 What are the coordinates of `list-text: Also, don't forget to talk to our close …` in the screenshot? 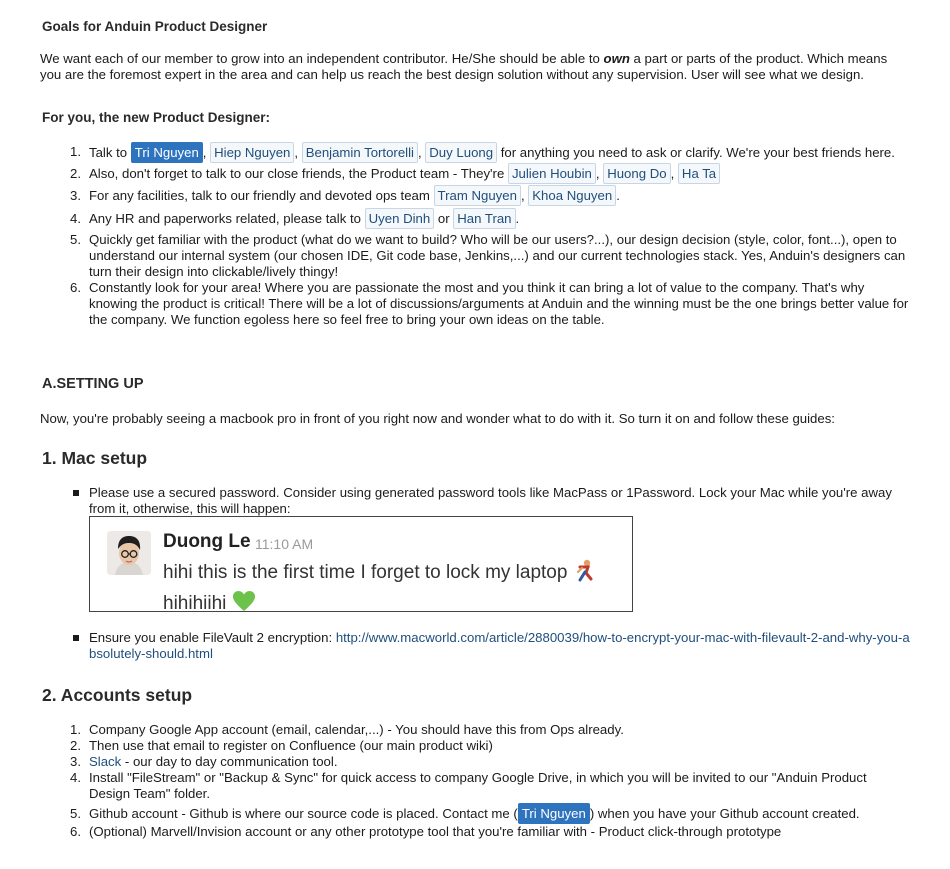 It's located at (298, 173).